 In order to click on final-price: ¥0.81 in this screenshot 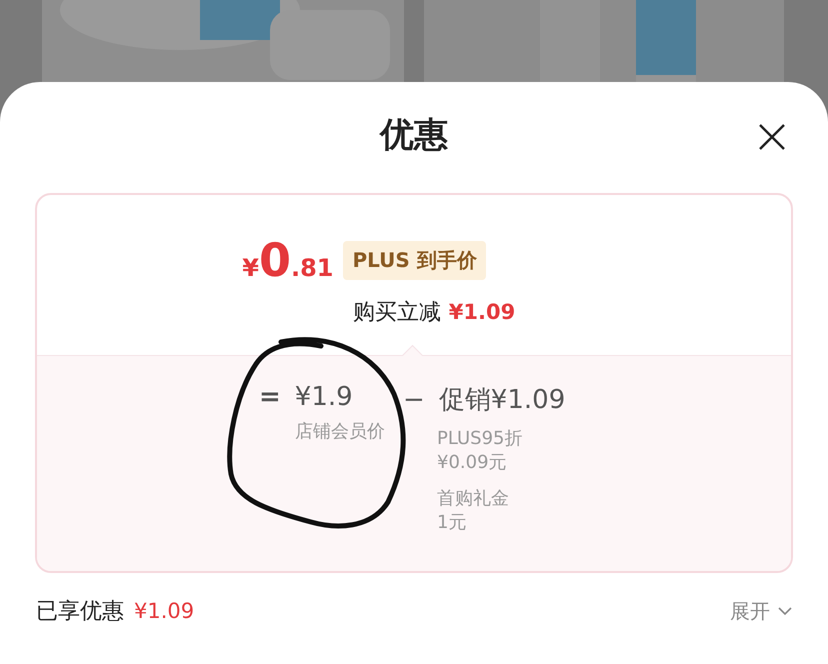, I will do `click(288, 260)`.